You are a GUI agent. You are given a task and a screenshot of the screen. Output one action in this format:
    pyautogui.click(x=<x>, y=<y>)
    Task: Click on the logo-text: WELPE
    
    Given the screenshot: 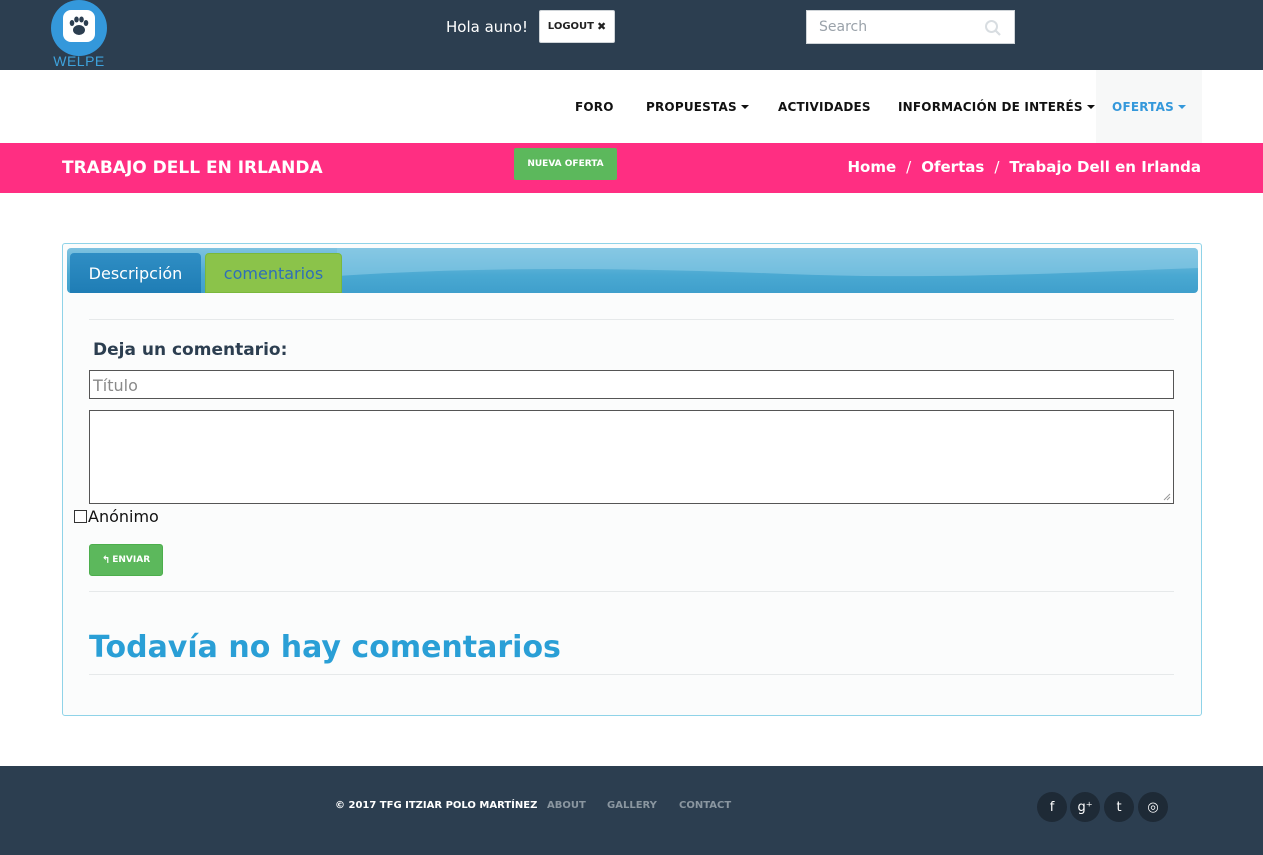 What is the action you would take?
    pyautogui.click(x=79, y=61)
    